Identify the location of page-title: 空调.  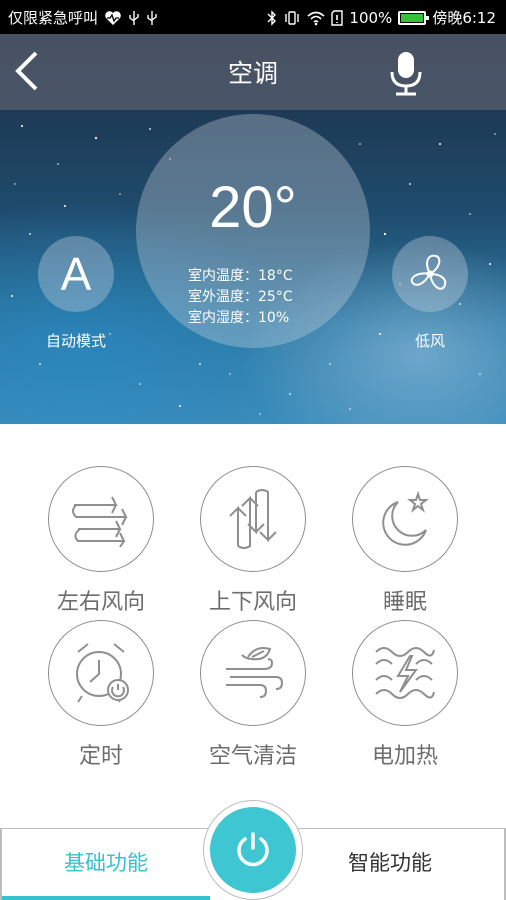
(252, 73).